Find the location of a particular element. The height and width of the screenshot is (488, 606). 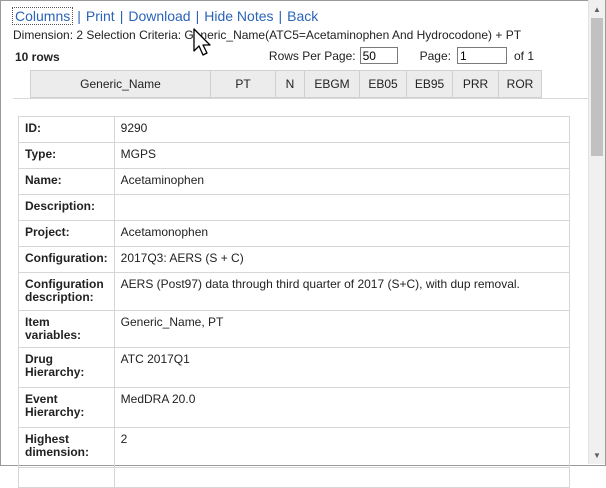

column-header-pt: PT is located at coordinates (243, 84).